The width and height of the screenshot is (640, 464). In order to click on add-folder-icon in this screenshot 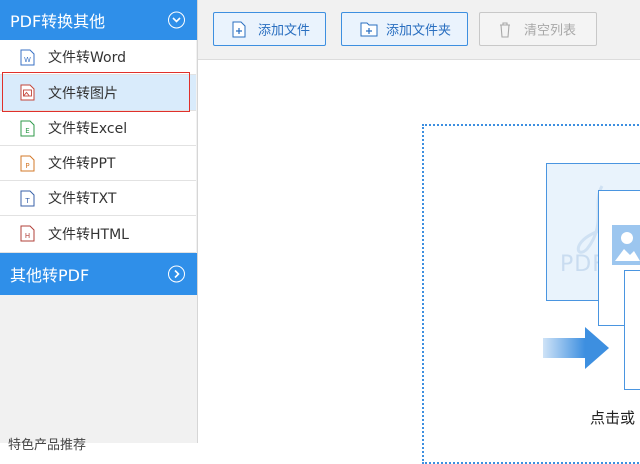, I will do `click(369, 29)`.